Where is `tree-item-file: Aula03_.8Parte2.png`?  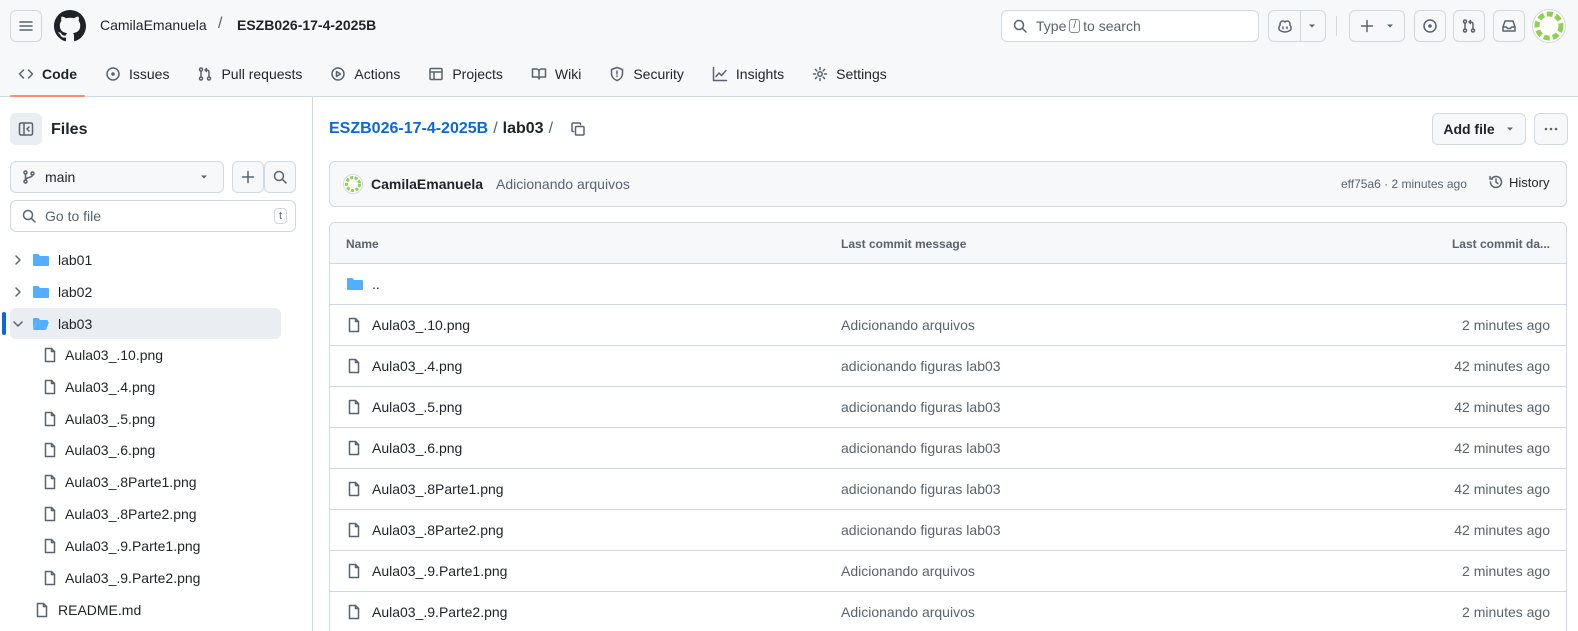
tree-item-file: Aula03_.8Parte2.png is located at coordinates (119, 514).